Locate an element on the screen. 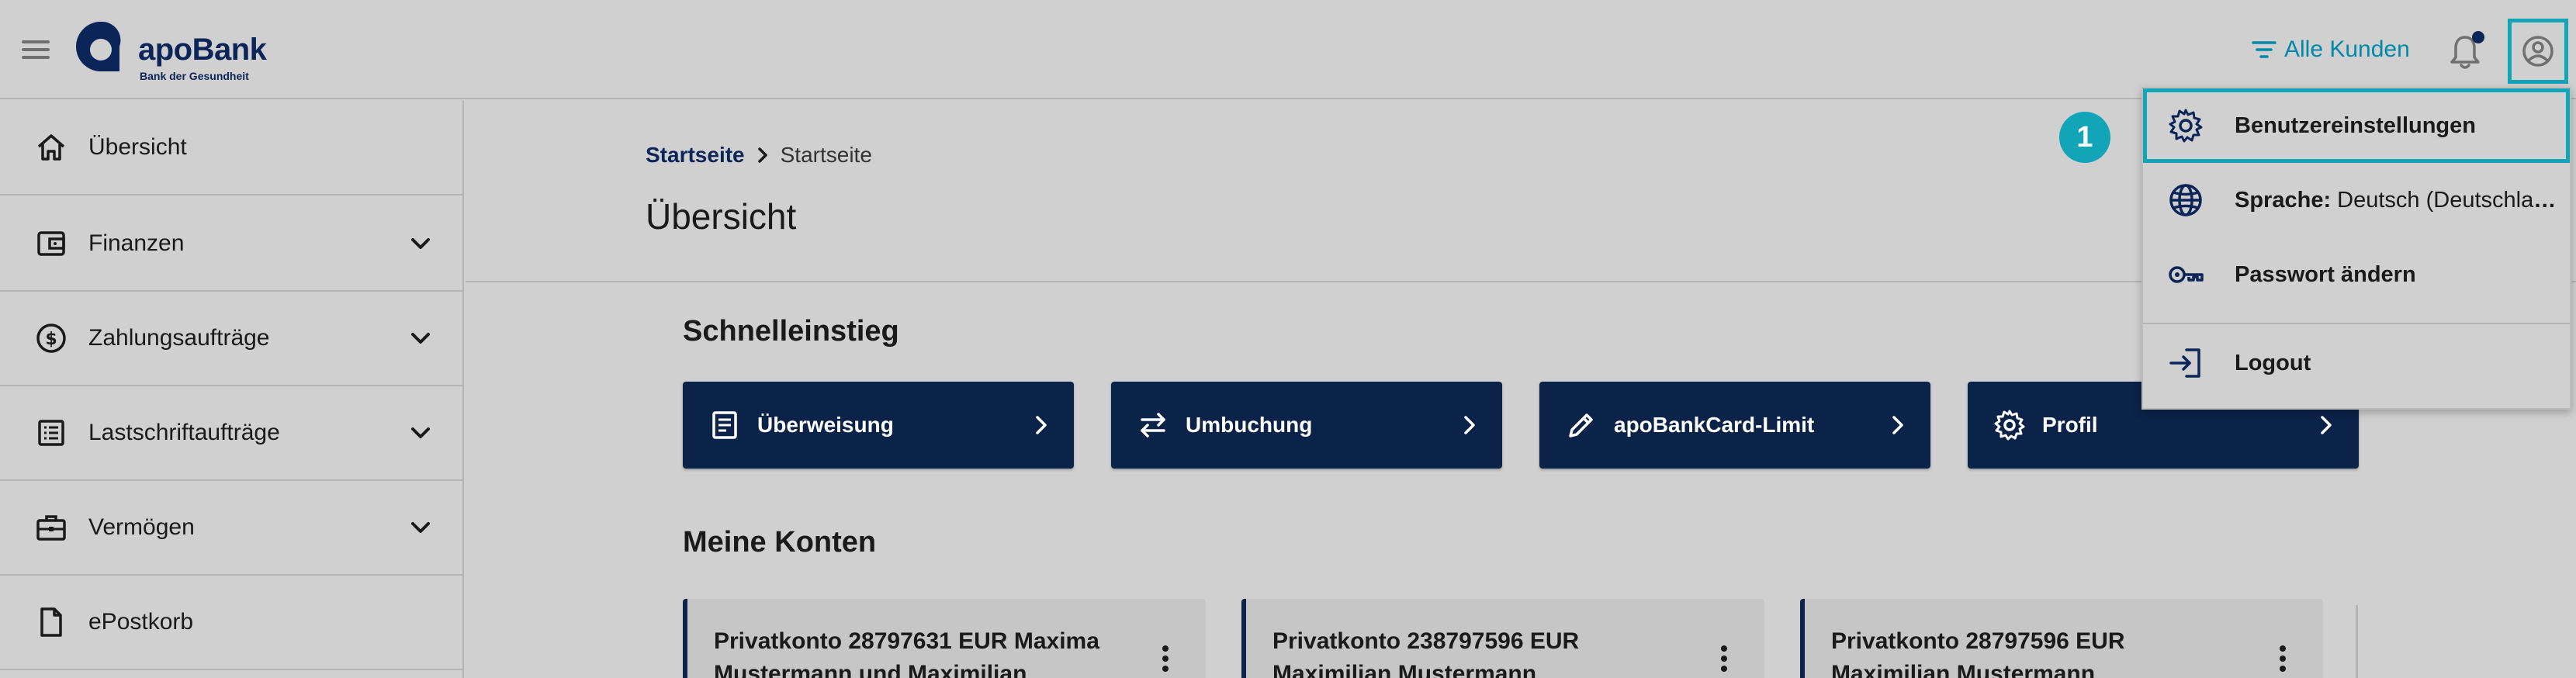 This screenshot has width=2576, height=678. quick-button-label: Umbuchung is located at coordinates (1249, 425).